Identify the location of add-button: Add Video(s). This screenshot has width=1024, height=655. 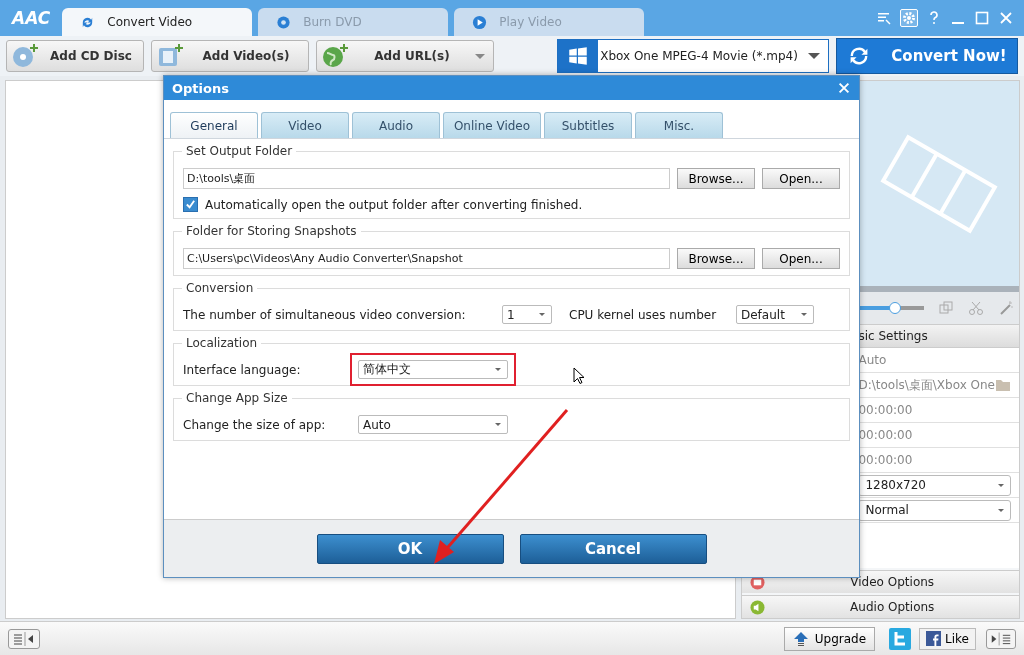
(230, 56).